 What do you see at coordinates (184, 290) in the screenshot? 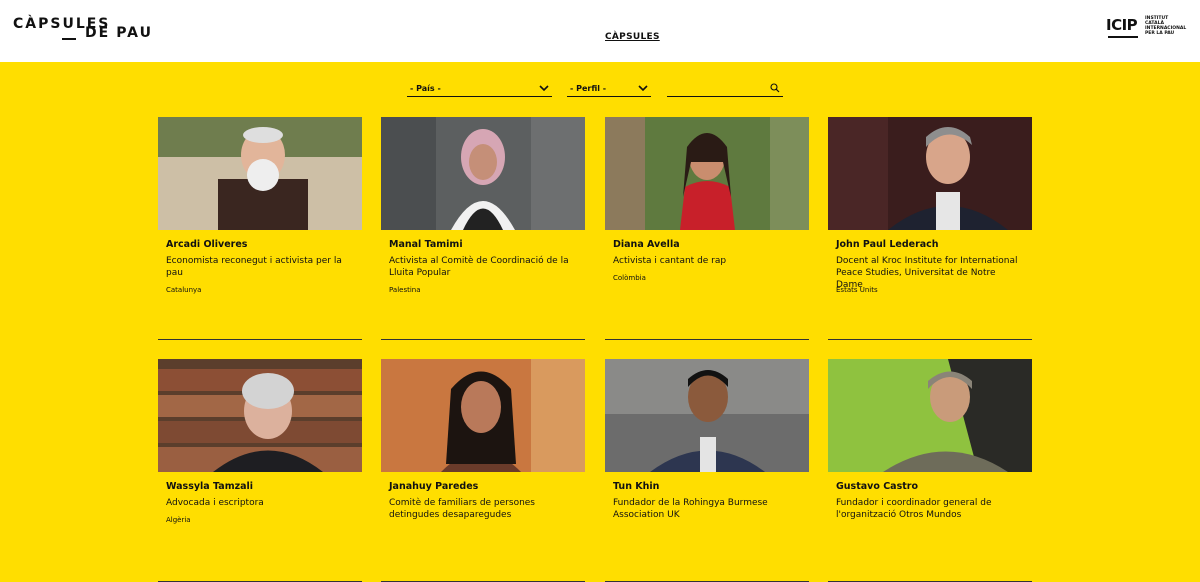
I see `person-country: Catalunya` at bounding box center [184, 290].